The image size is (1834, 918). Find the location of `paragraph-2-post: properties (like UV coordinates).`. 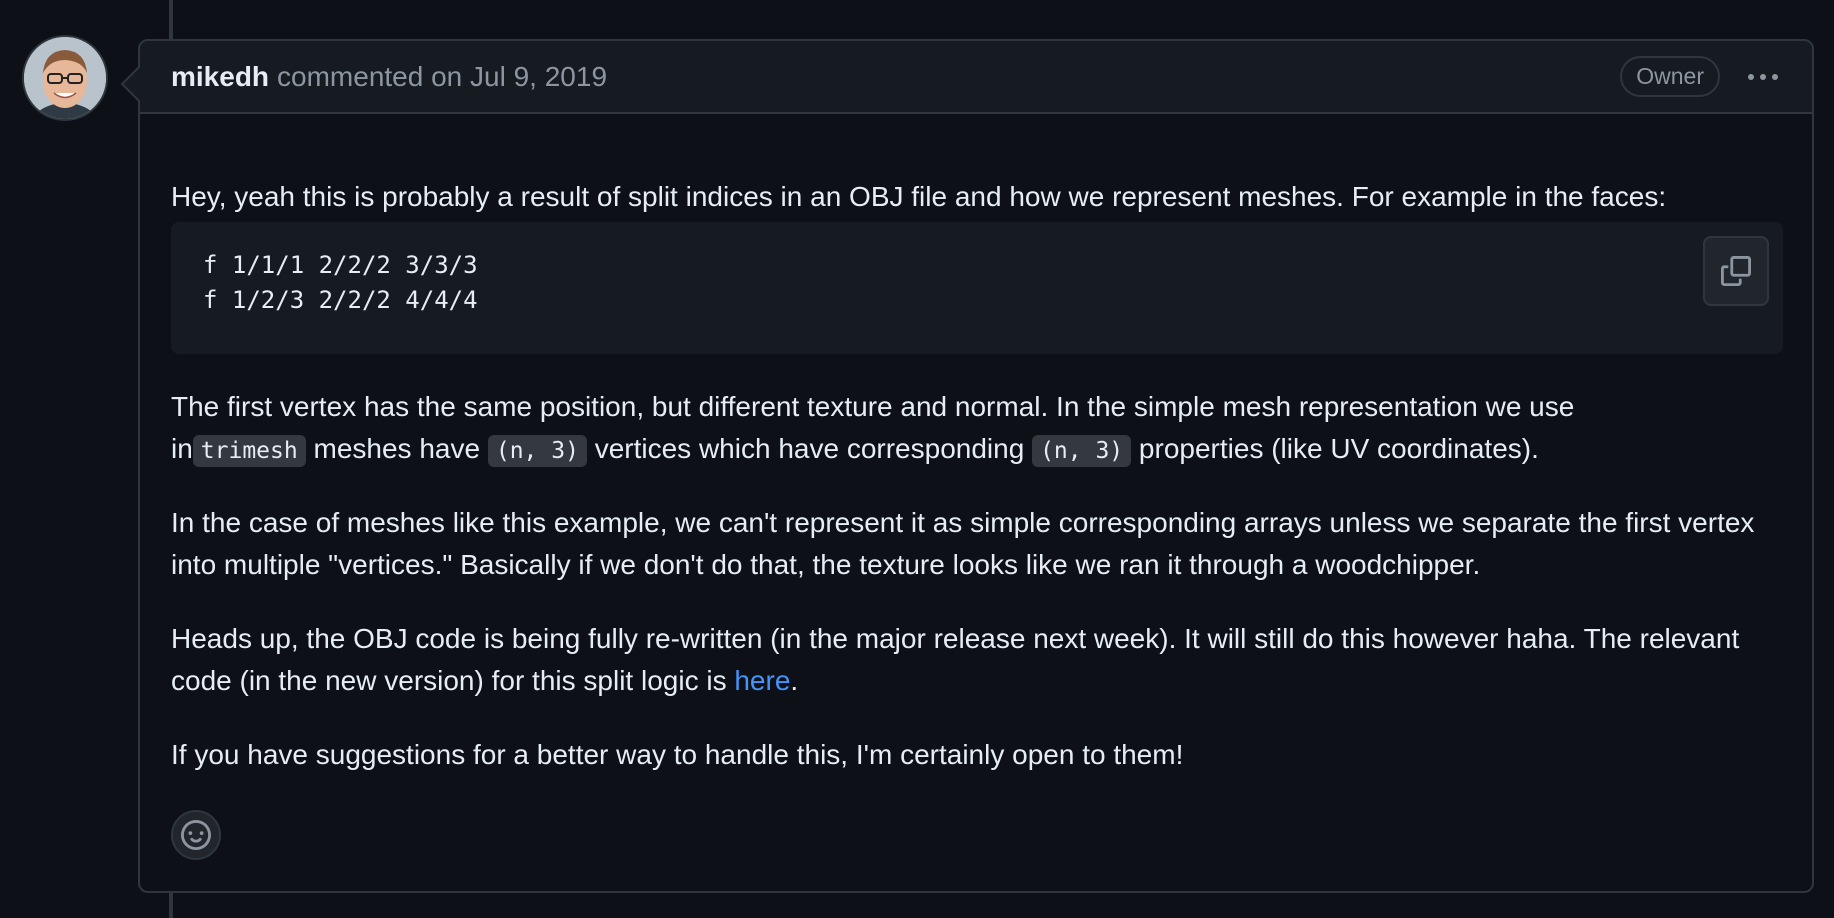

paragraph-2-post: properties (like UV coordinates). is located at coordinates (1335, 448).